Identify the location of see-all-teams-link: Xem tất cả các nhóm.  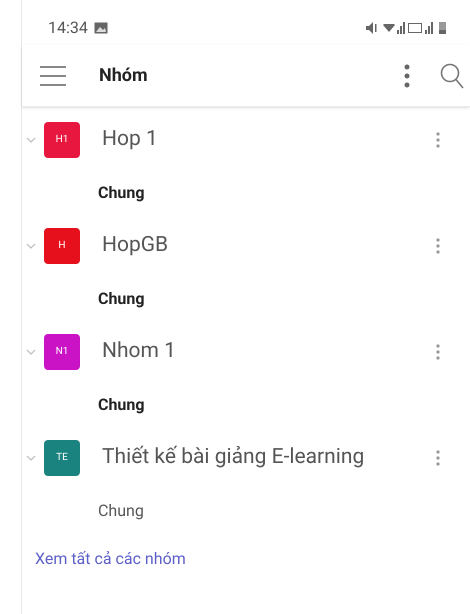
(252, 559).